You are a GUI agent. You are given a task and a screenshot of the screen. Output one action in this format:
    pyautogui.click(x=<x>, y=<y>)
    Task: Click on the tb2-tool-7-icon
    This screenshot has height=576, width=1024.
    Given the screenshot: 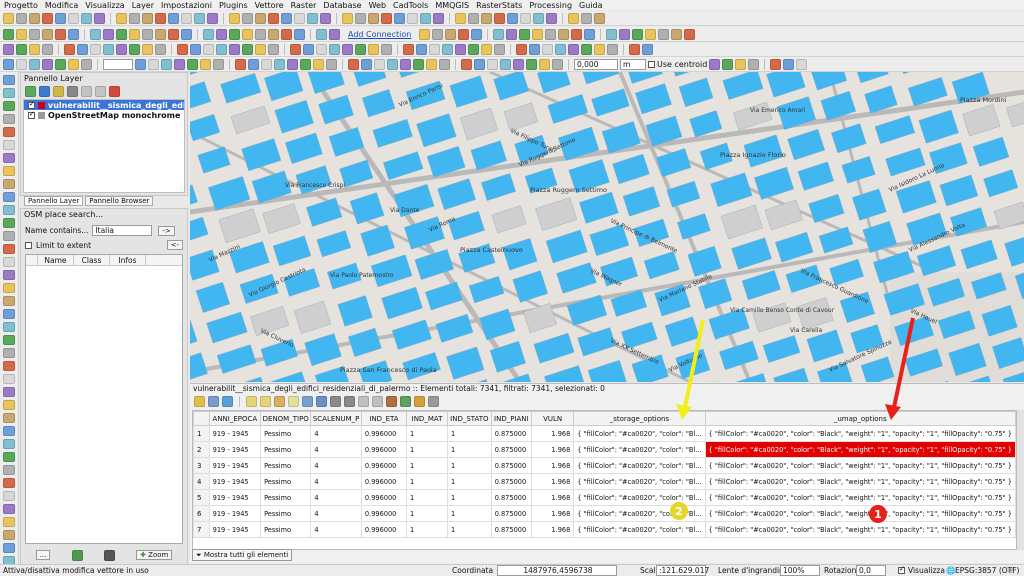 What is the action you would take?
    pyautogui.click(x=95, y=34)
    